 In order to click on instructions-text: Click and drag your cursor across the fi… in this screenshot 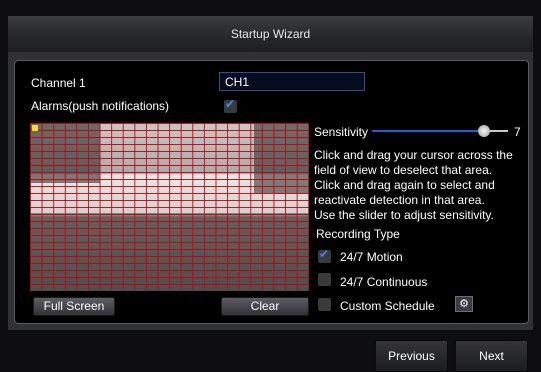, I will do `click(419, 185)`.